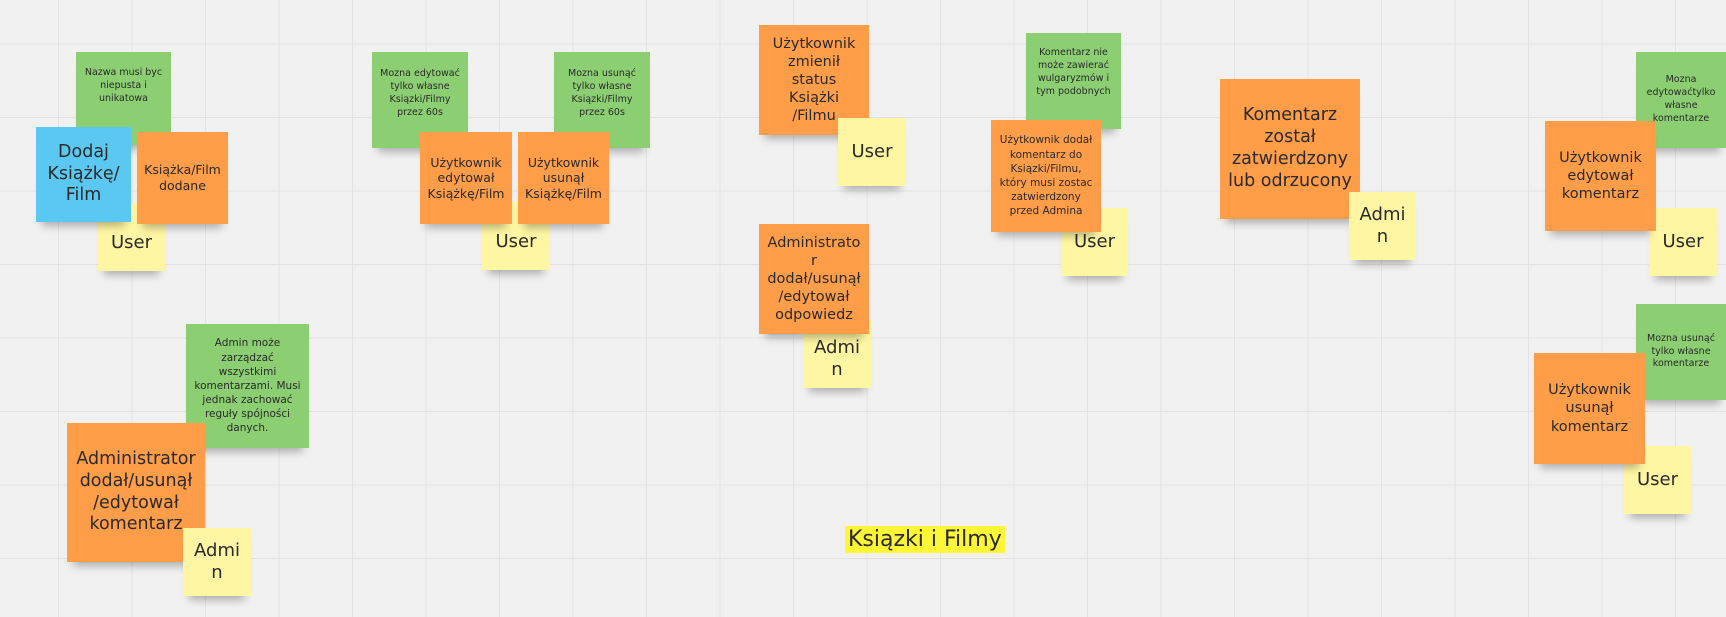 This screenshot has width=1726, height=617. What do you see at coordinates (83, 174) in the screenshot?
I see `sticky-command-add-item: Dodaj Książkę/ Film` at bounding box center [83, 174].